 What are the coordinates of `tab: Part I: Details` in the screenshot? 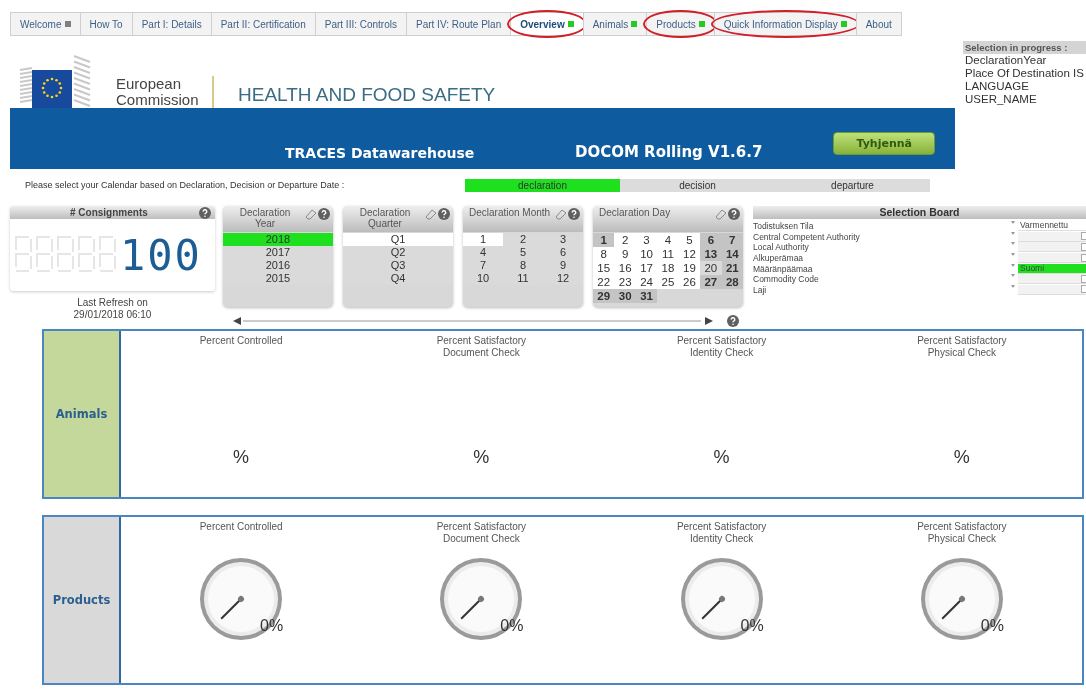 It's located at (171, 24).